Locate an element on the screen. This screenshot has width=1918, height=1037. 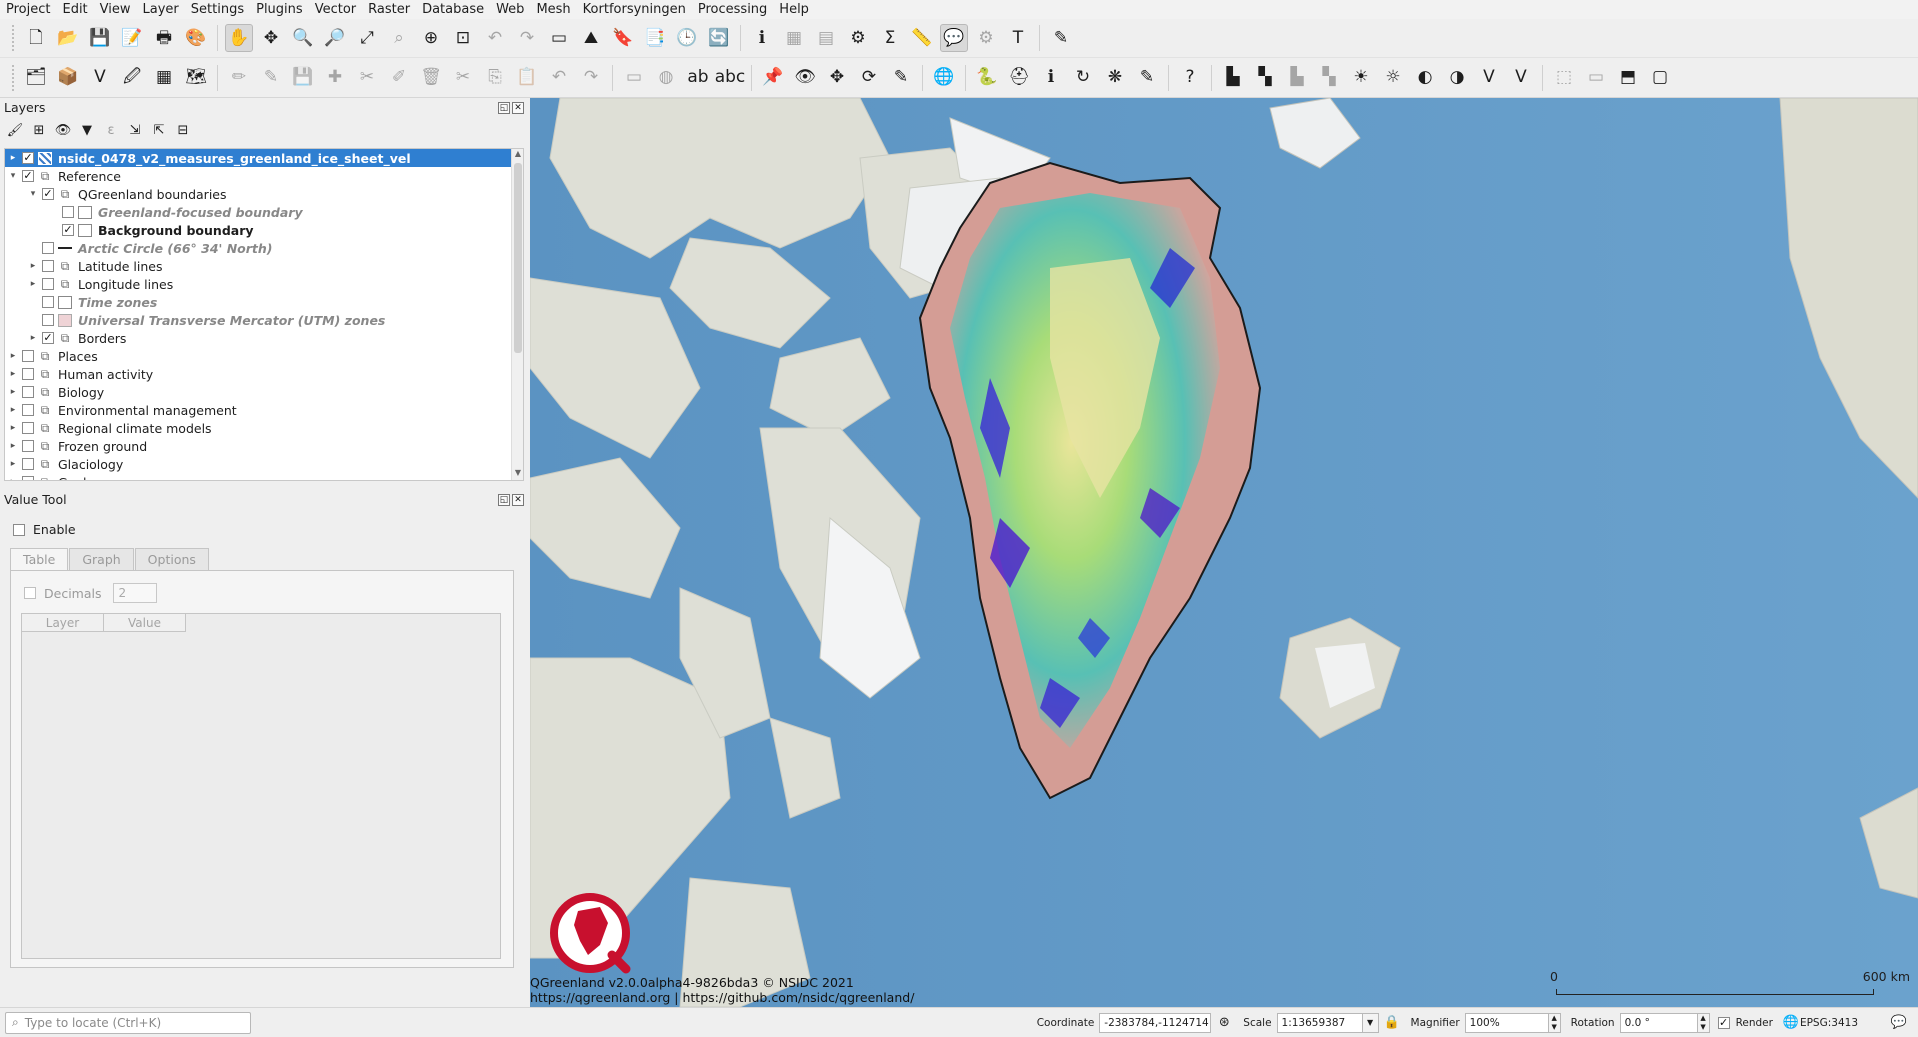
rotation-field: 0.0 ° is located at coordinates (1658, 1022).